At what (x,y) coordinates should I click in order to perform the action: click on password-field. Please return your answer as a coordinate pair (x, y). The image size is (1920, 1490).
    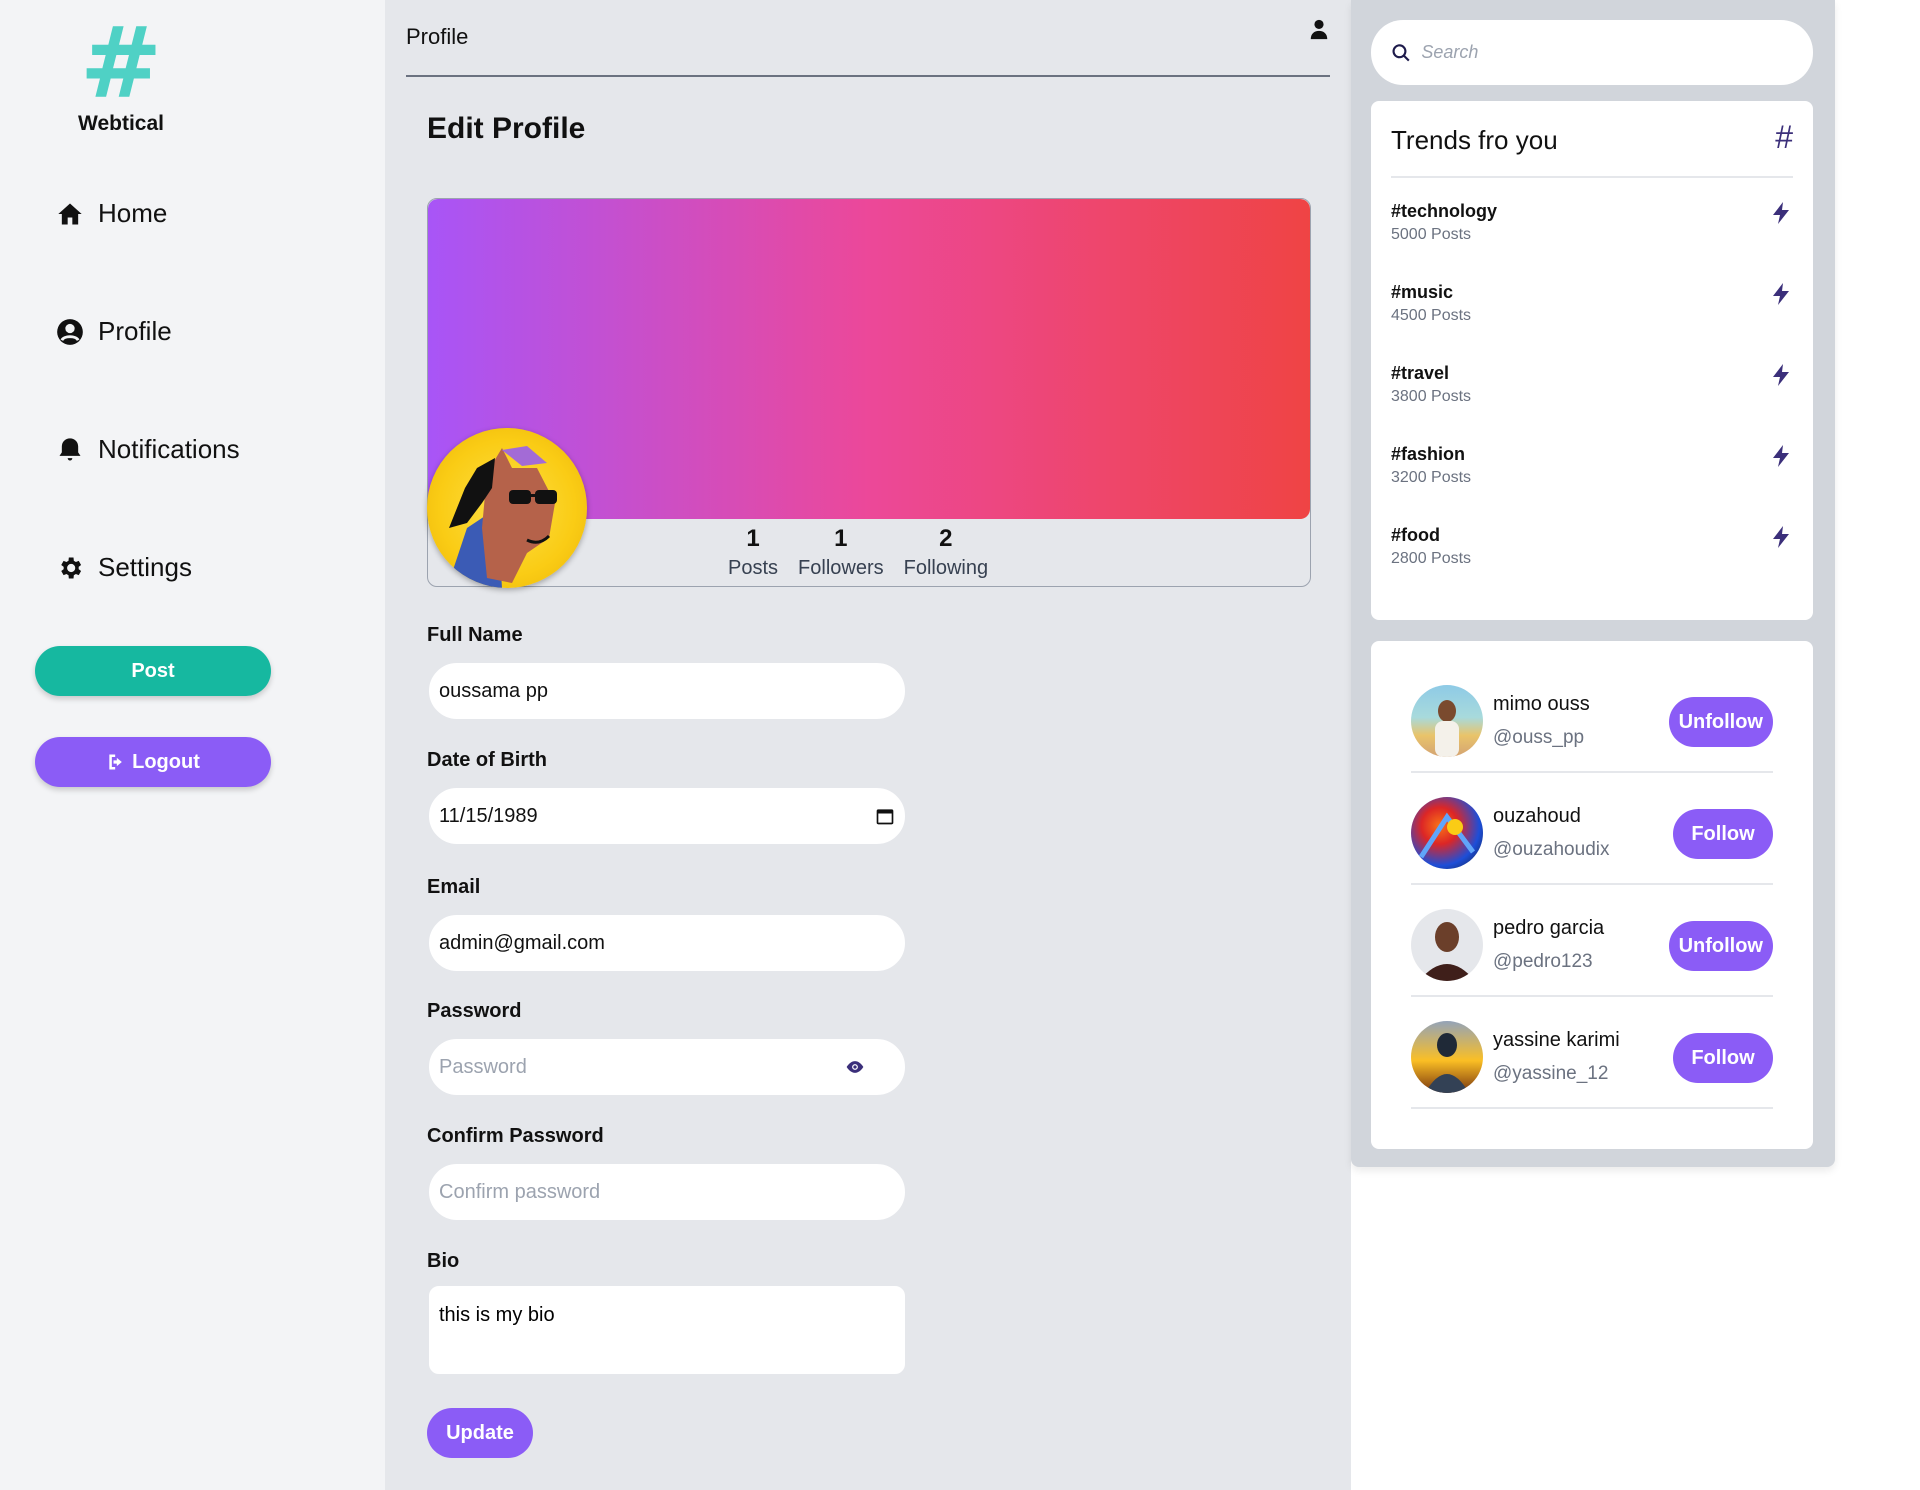
    Looking at the image, I should click on (667, 1067).